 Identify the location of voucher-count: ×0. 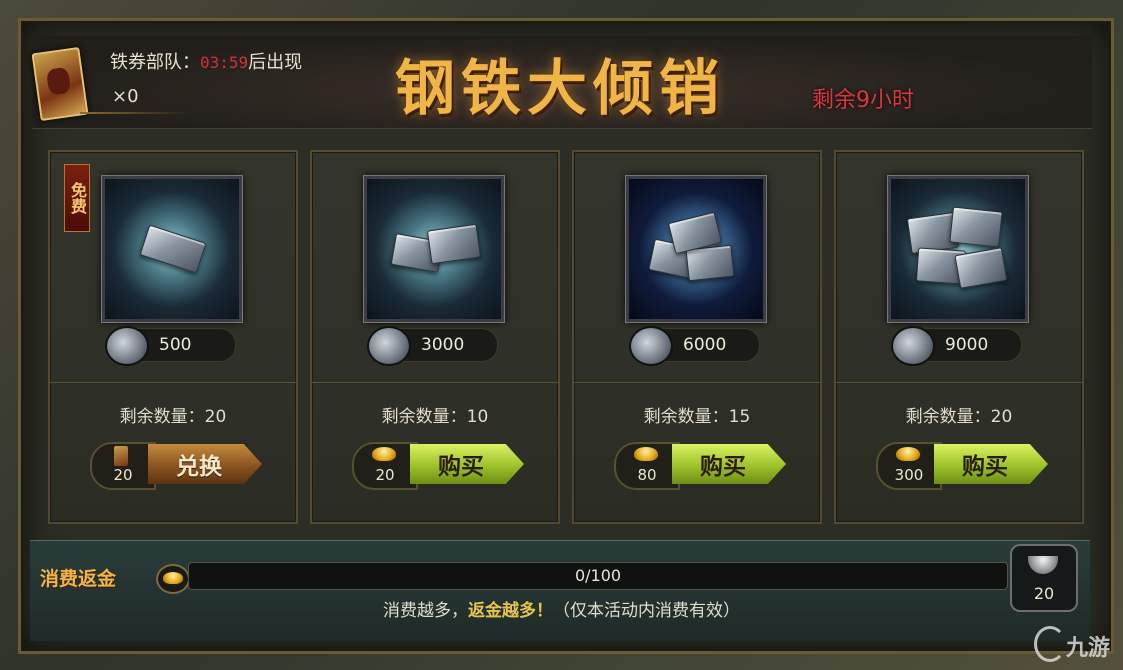
(125, 96).